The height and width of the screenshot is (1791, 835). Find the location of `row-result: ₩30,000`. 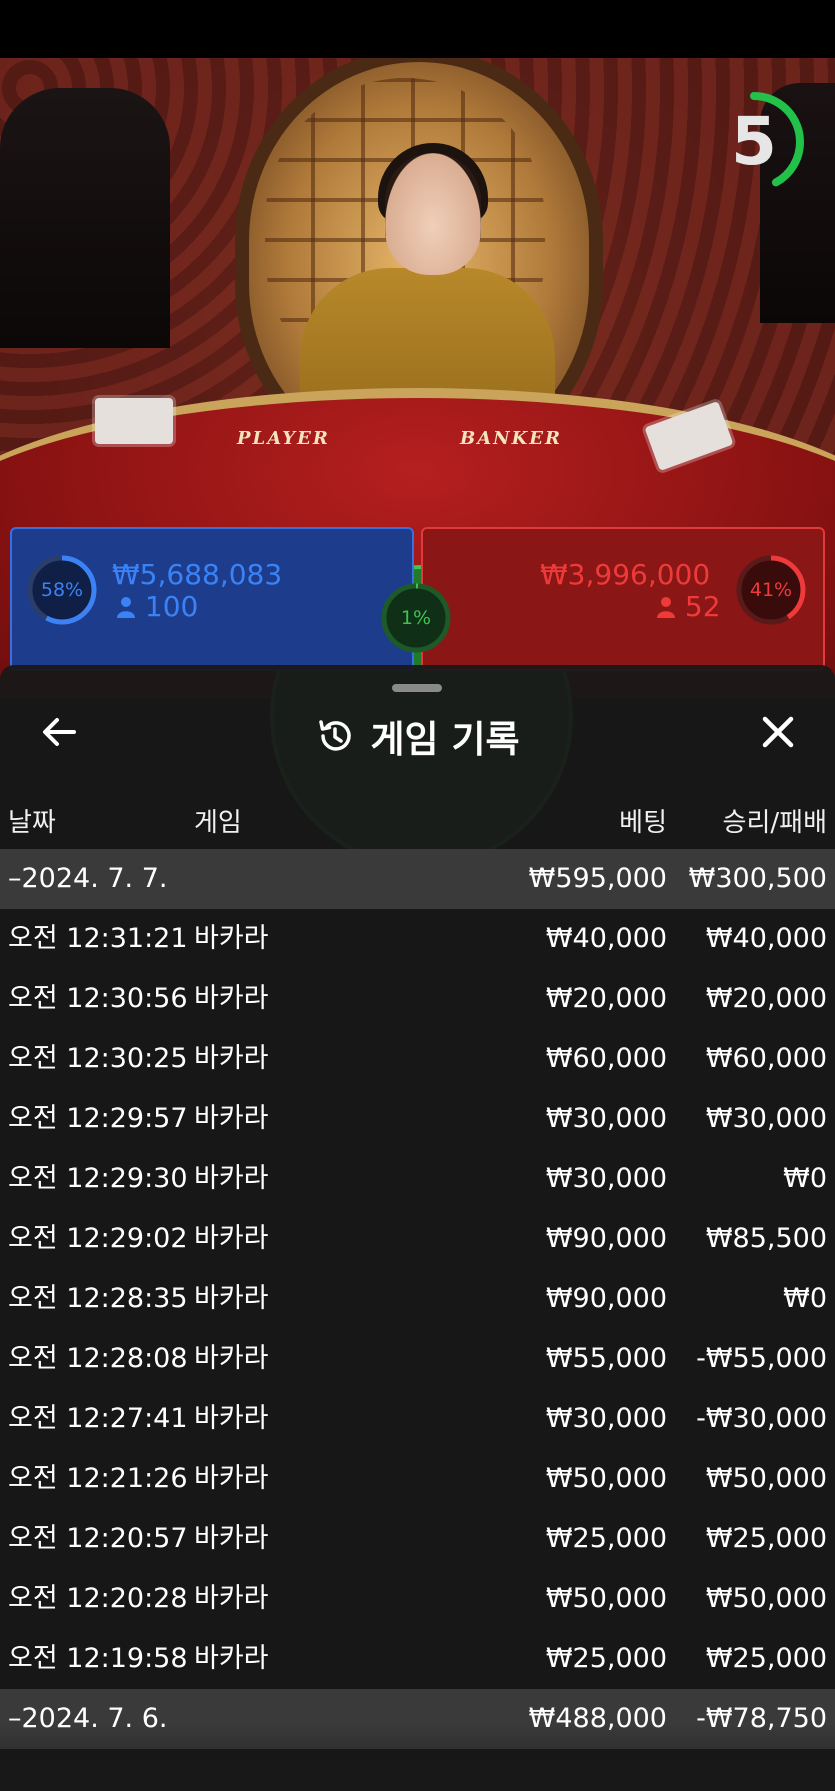

row-result: ₩30,000 is located at coordinates (766, 1118).